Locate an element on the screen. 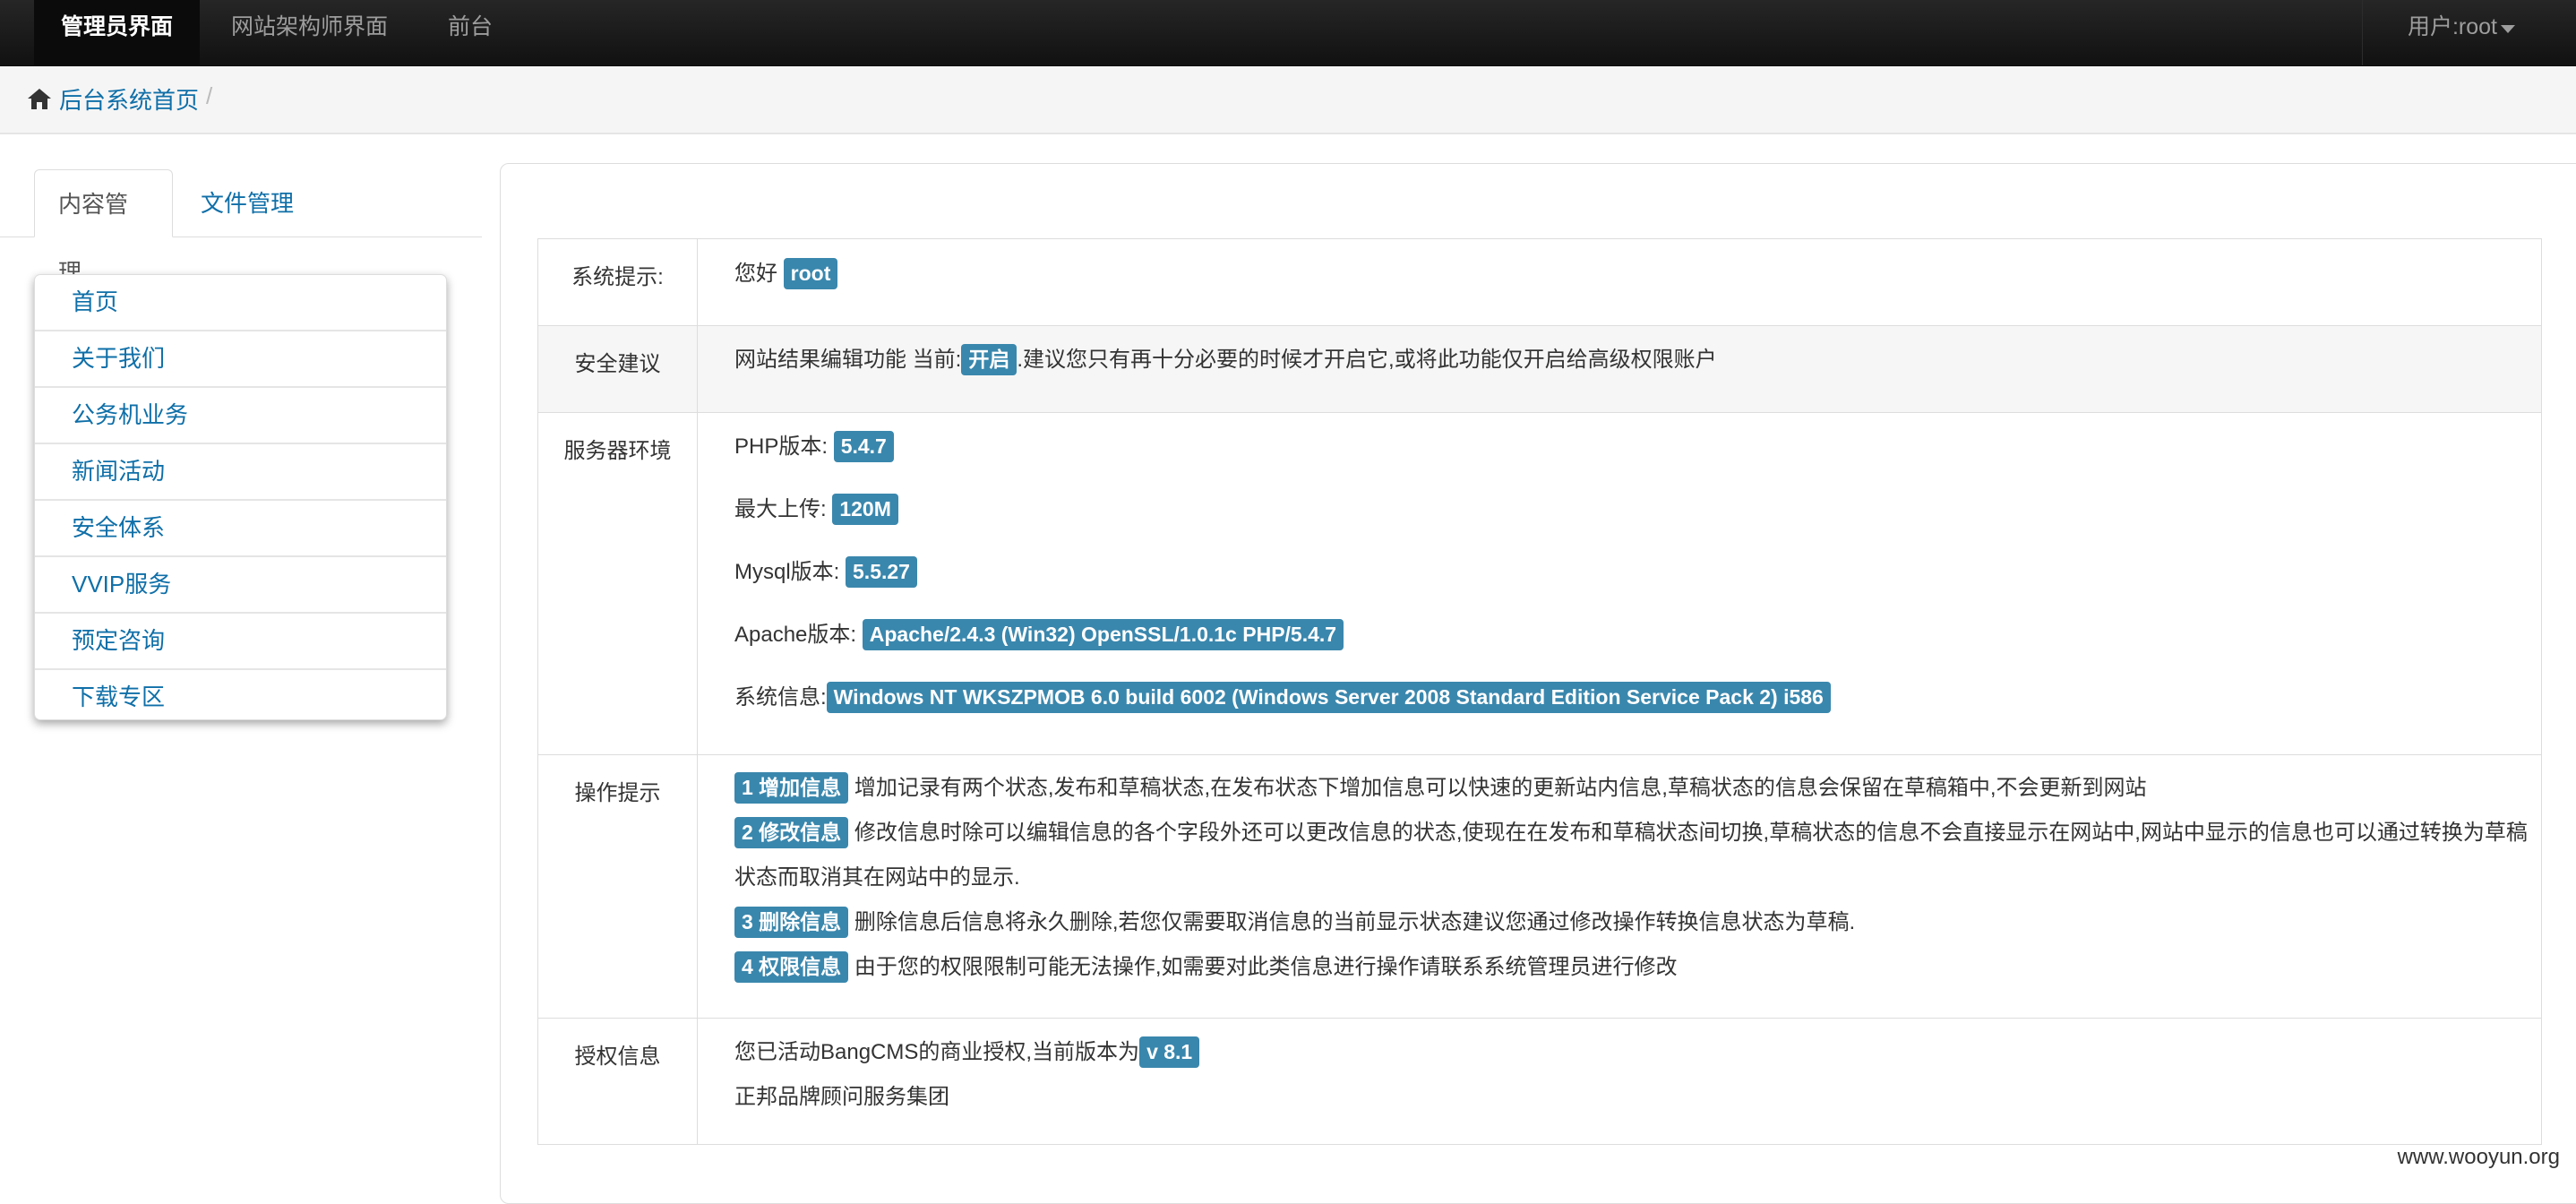 This screenshot has width=2576, height=1204. sidebar-menu: 首页 关于我们 公务机业务 新闻活动 安全体系 VVIP服务 预定咨询 下载专区 is located at coordinates (240, 497).